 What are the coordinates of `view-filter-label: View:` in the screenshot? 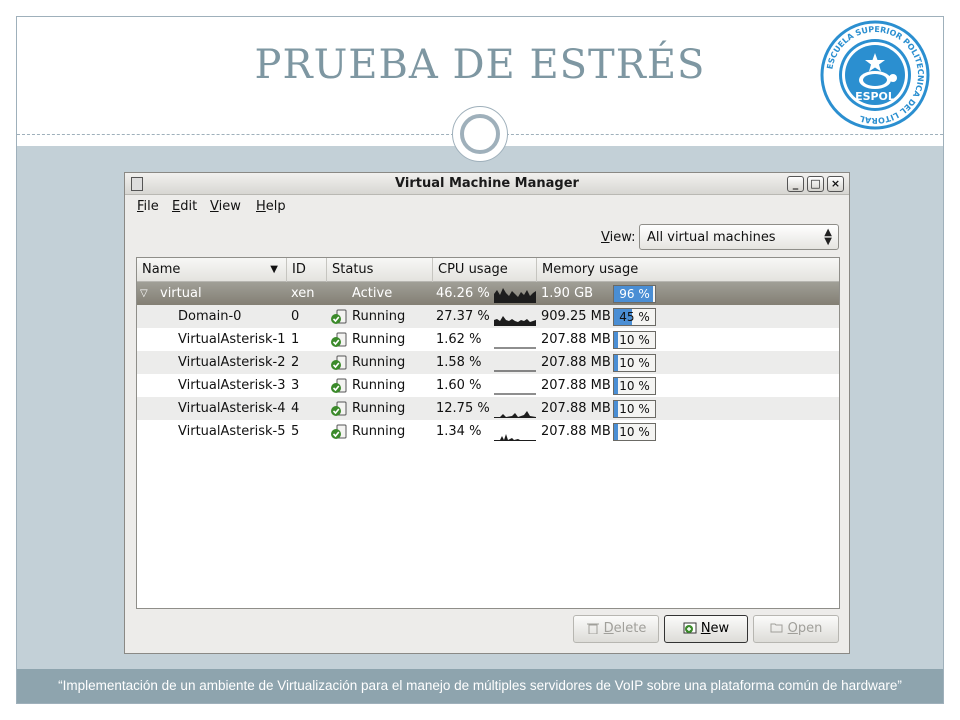 It's located at (618, 237).